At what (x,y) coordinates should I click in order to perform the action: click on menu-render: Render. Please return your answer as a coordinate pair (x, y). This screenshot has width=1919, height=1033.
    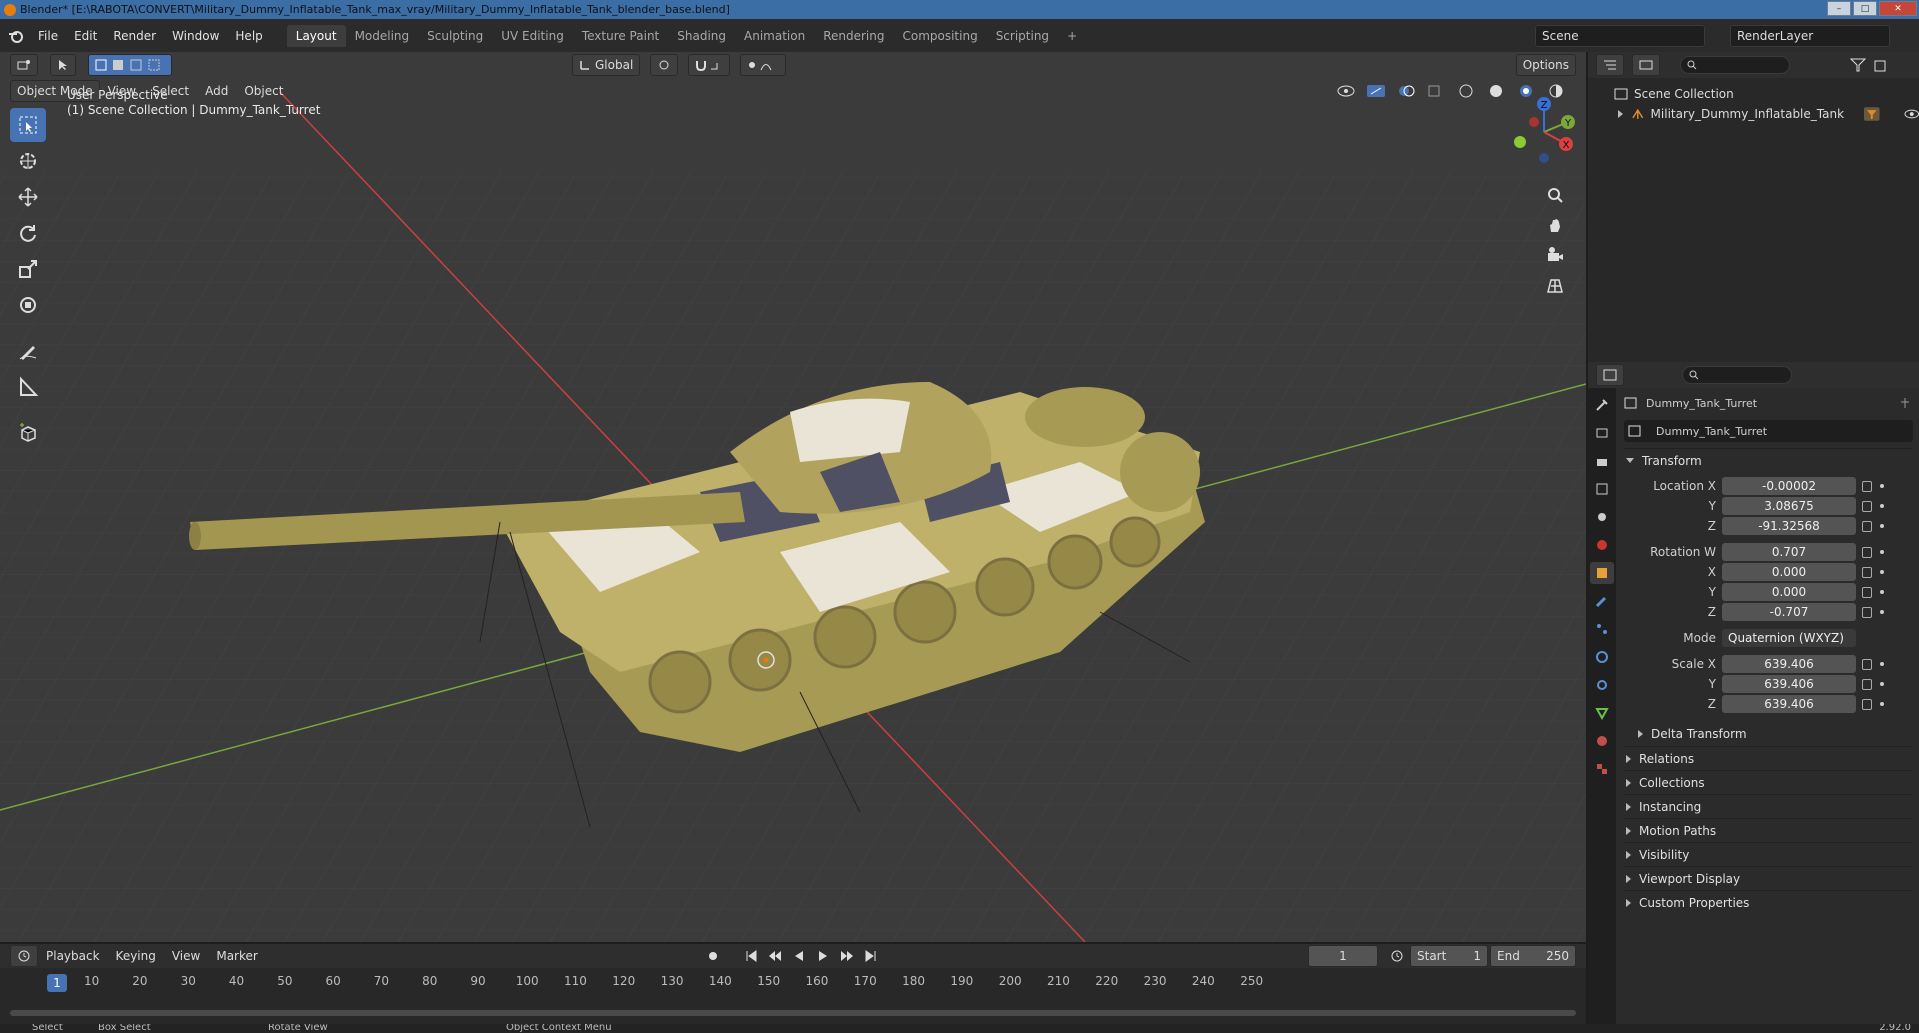
    Looking at the image, I should click on (134, 36).